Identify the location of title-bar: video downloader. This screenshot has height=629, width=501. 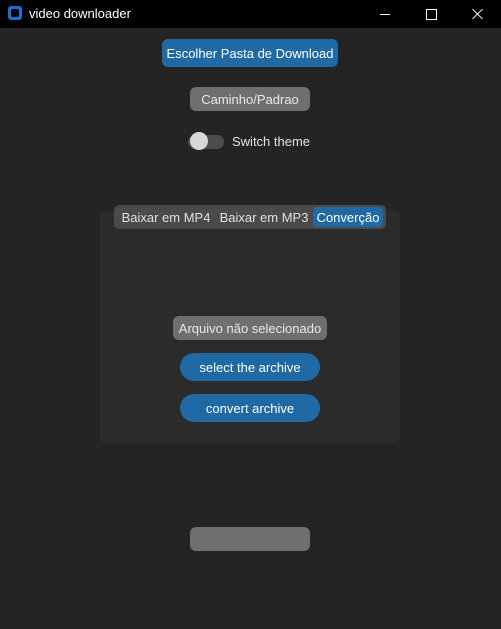
(250, 14).